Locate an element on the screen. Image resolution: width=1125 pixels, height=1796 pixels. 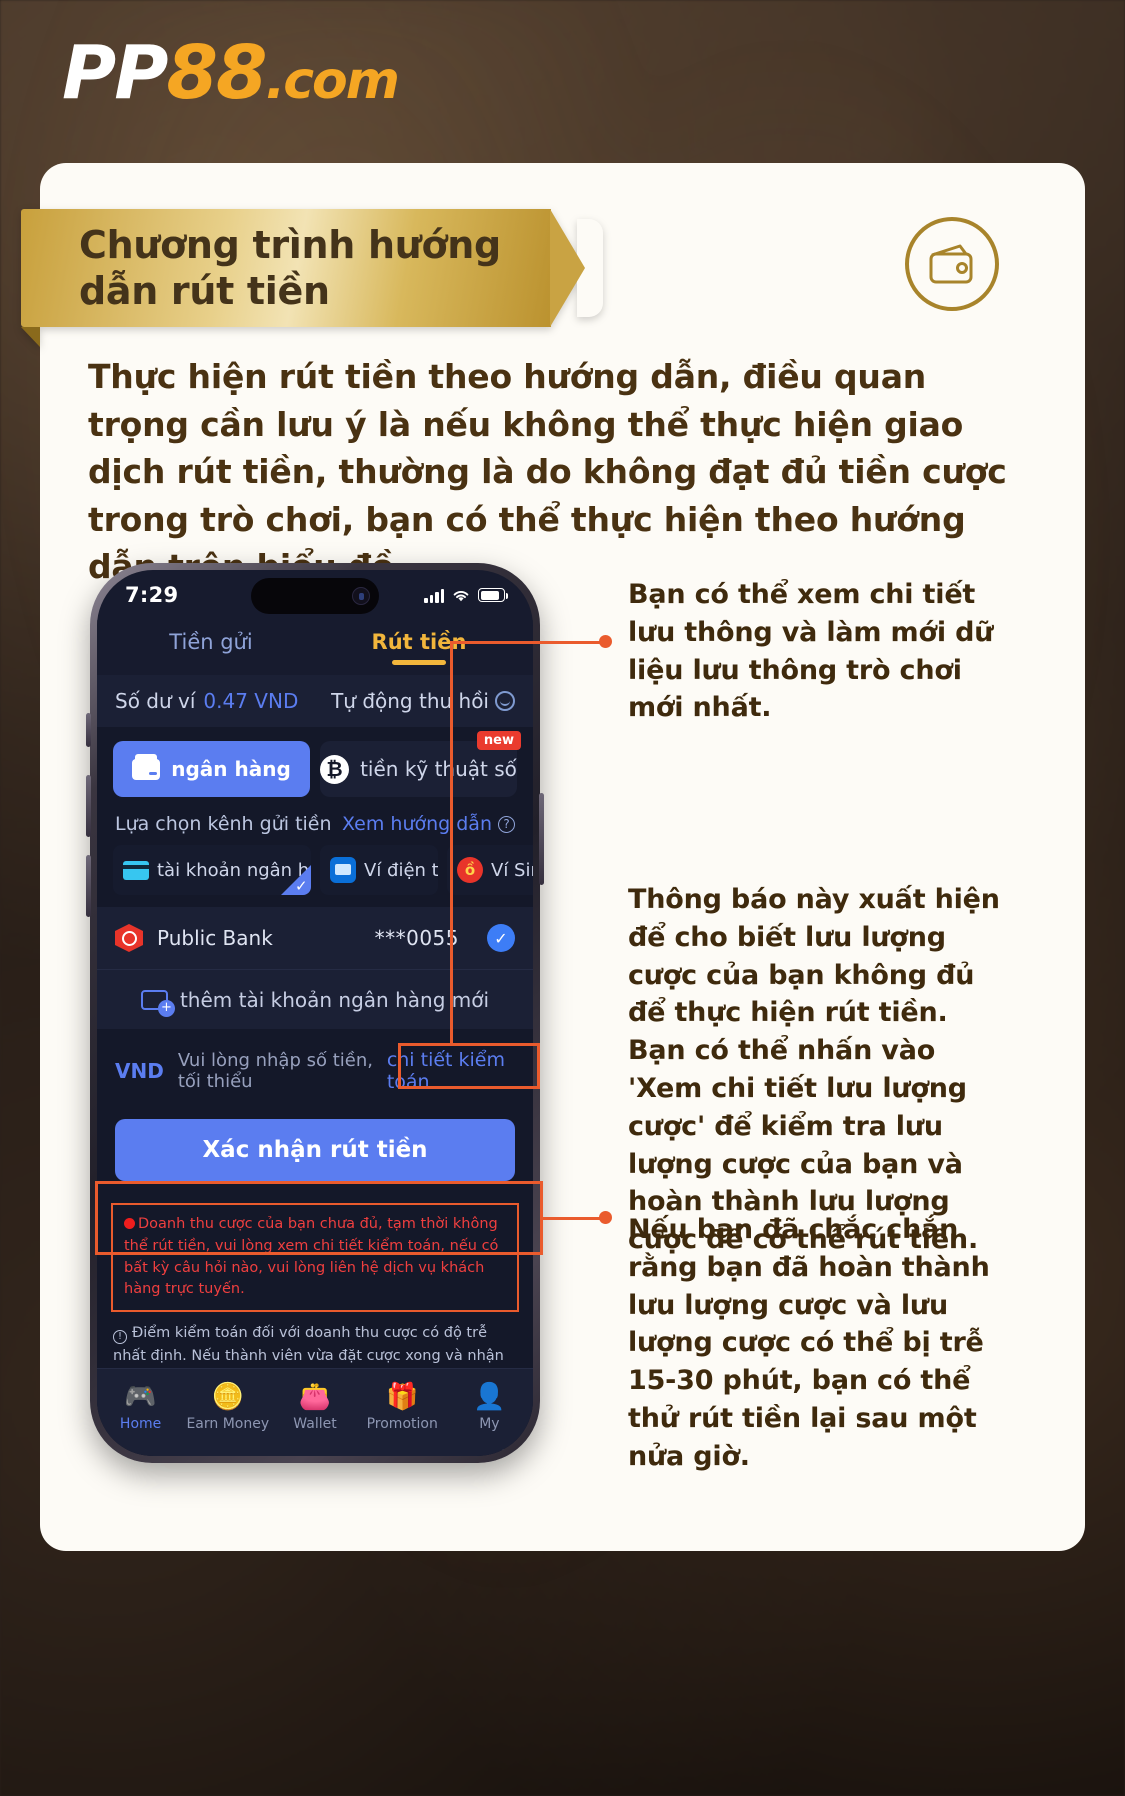
tabbar-promotion: 🎁 Promotion is located at coordinates (402, 1408).